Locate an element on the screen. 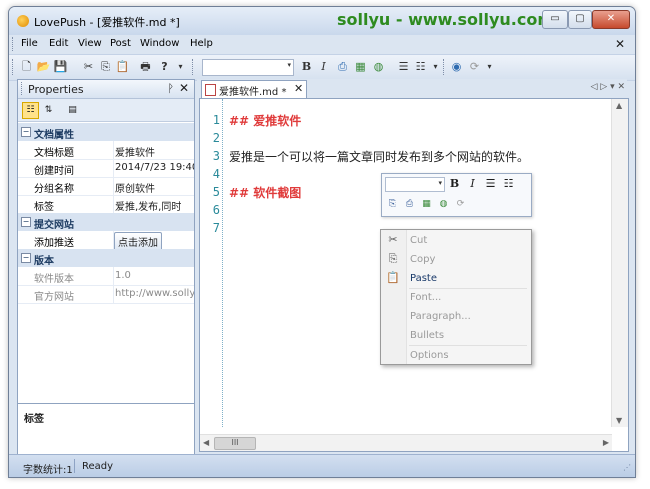 This screenshot has height=489, width=650. scroll-up-icon: ▲ is located at coordinates (619, 105).